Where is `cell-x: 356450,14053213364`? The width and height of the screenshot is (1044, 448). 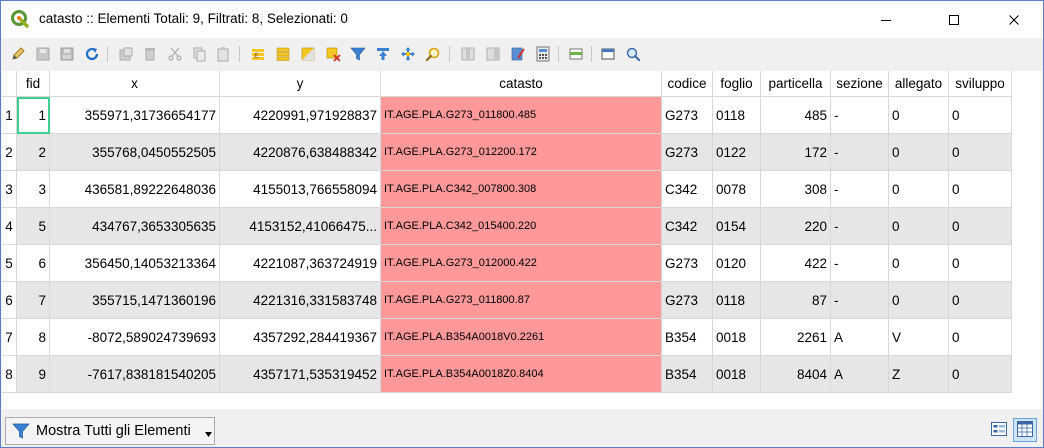 cell-x: 356450,14053213364 is located at coordinates (135, 263).